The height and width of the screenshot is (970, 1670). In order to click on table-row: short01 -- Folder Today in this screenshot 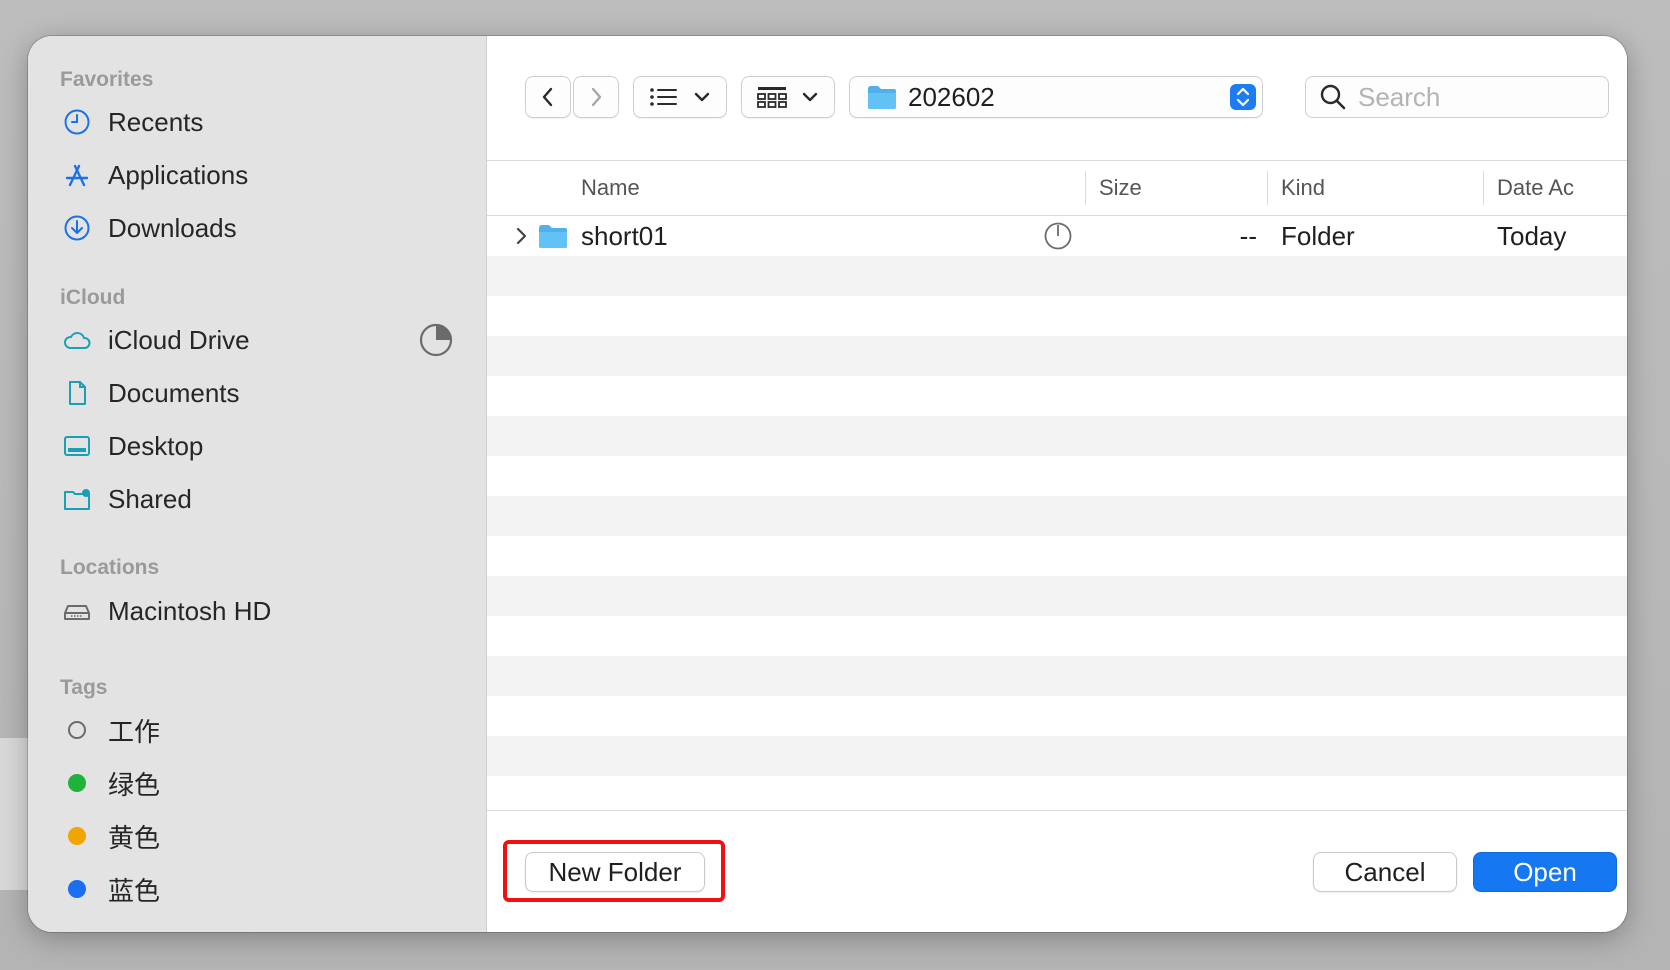, I will do `click(1057, 236)`.